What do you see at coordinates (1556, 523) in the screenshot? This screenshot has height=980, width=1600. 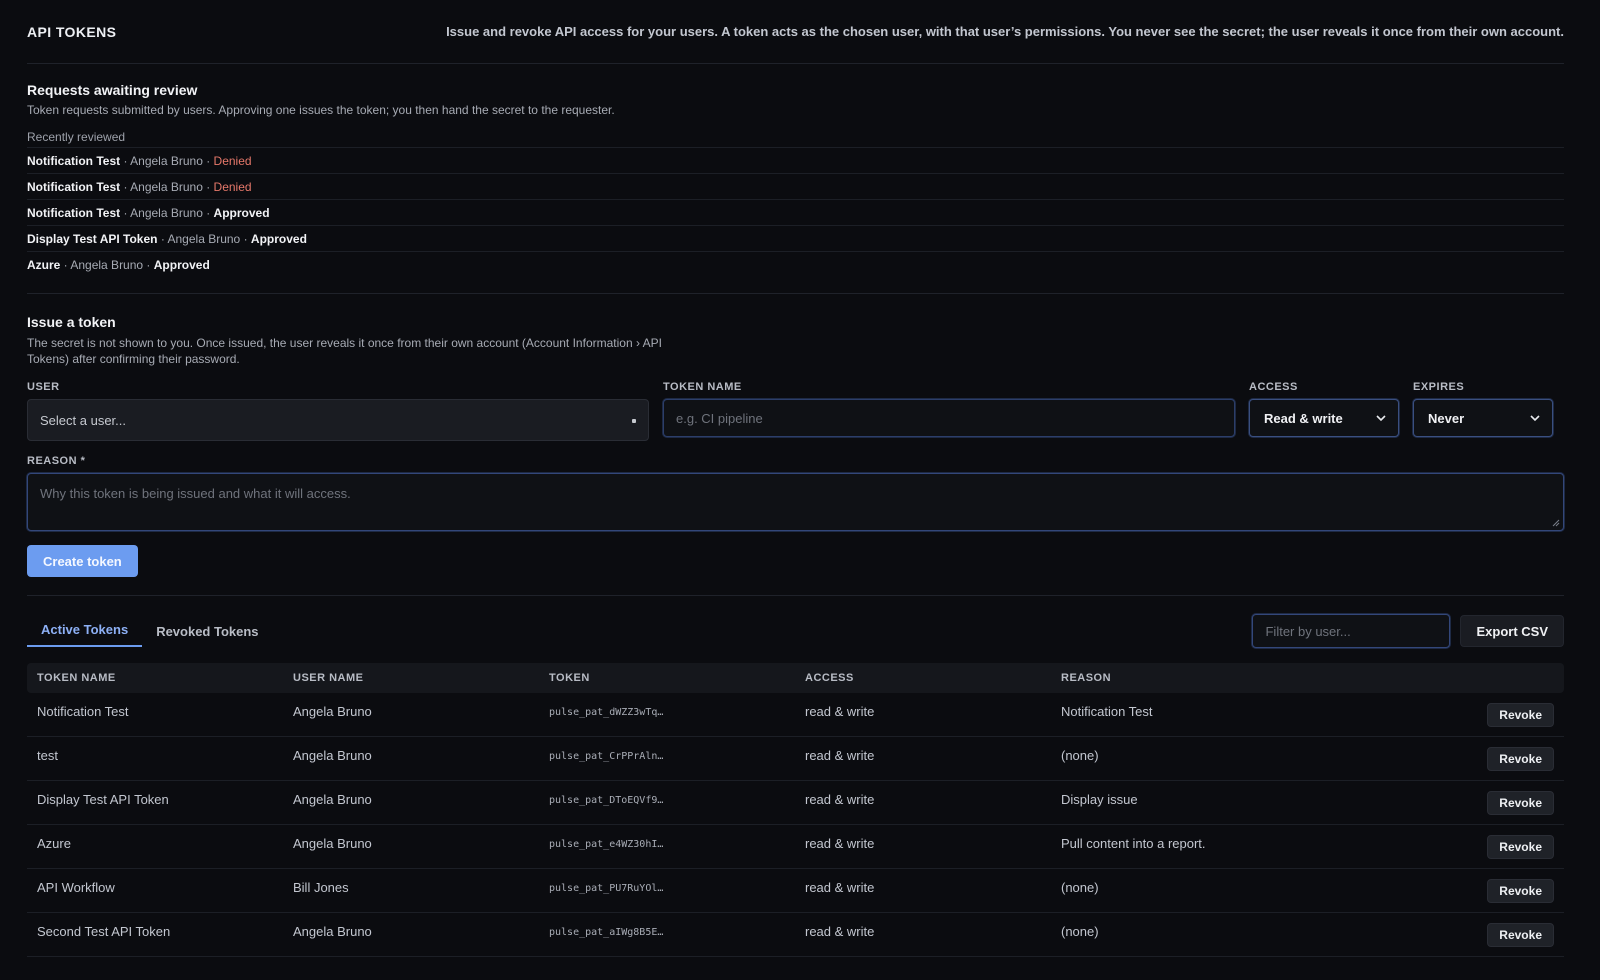 I see `resize-grip-icon` at bounding box center [1556, 523].